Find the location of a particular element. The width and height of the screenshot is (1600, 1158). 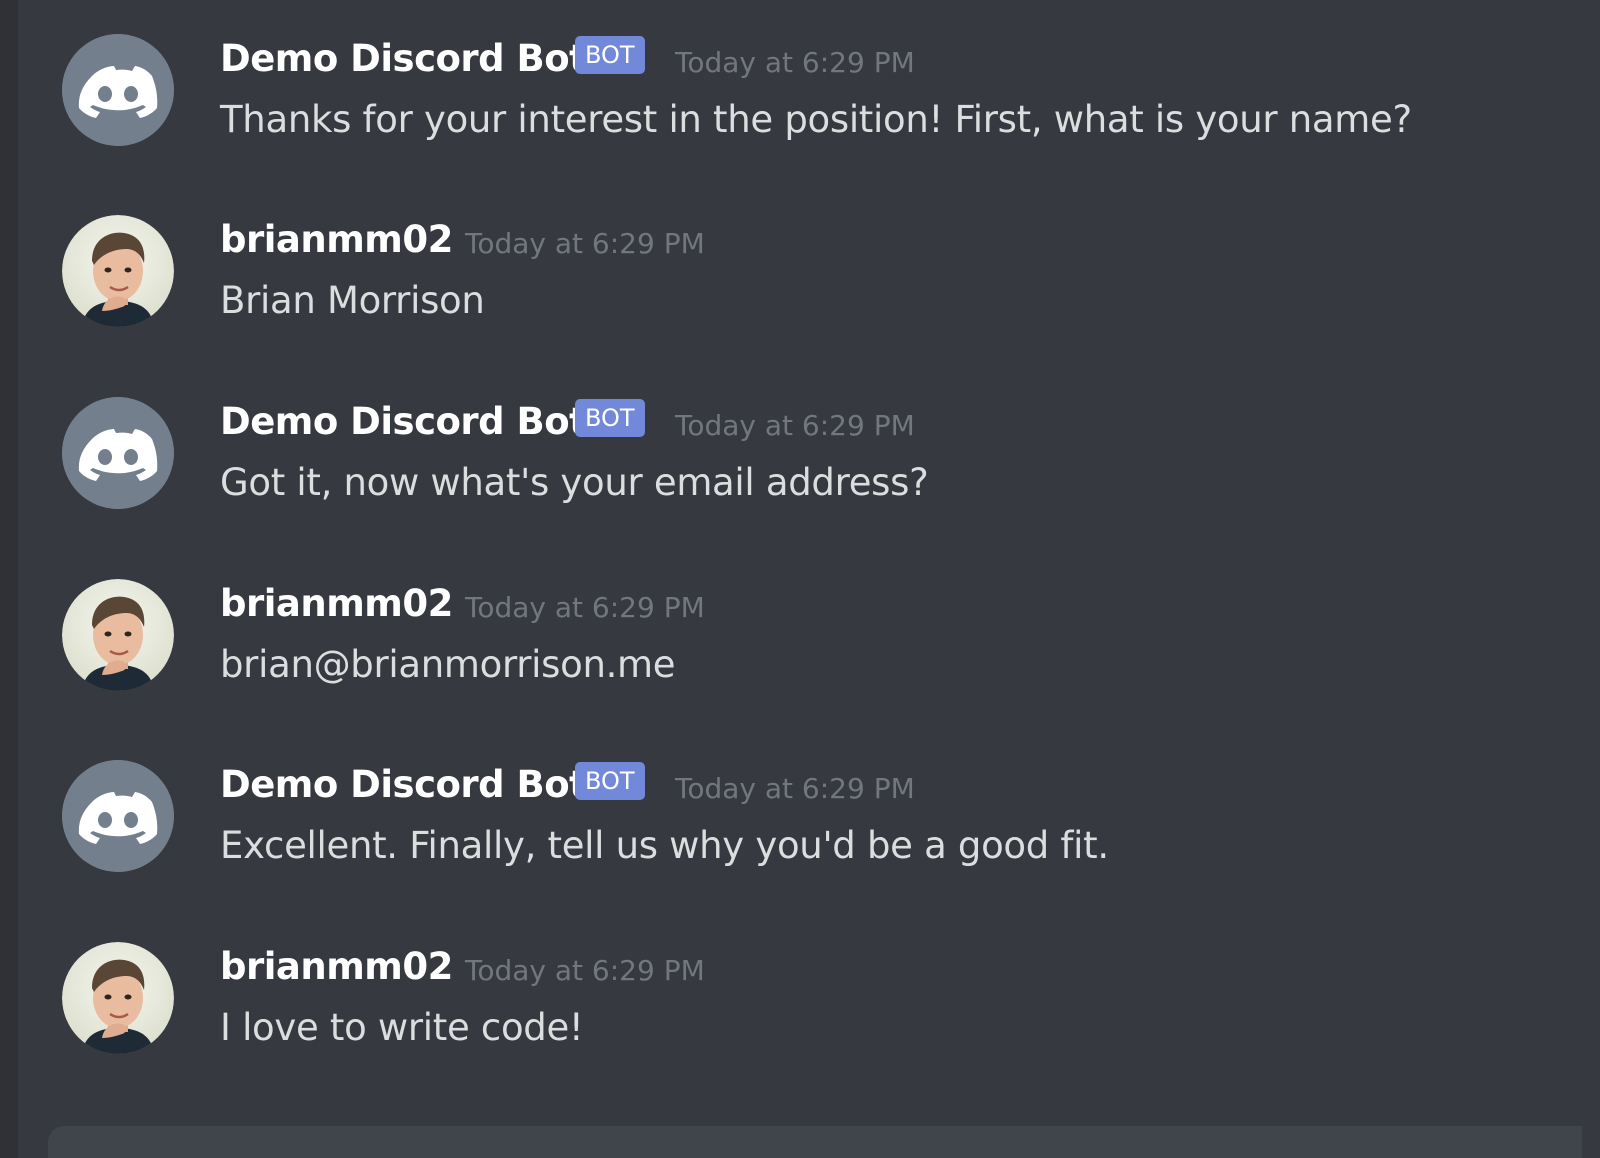

message-composer is located at coordinates (815, 1142).